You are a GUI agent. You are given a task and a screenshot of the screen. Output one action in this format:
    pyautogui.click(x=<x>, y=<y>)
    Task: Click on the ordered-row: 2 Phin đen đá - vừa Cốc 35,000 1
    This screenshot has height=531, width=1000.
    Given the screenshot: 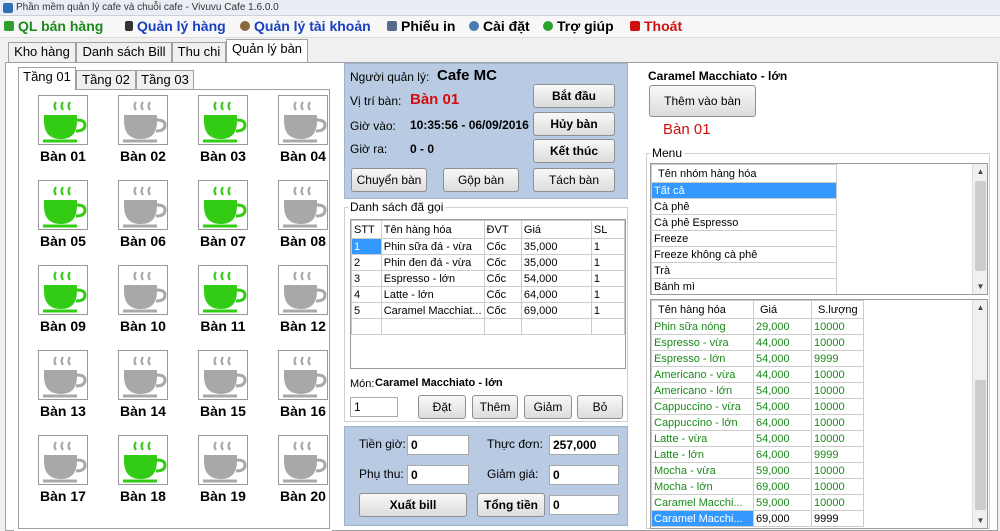 What is the action you would take?
    pyautogui.click(x=488, y=262)
    